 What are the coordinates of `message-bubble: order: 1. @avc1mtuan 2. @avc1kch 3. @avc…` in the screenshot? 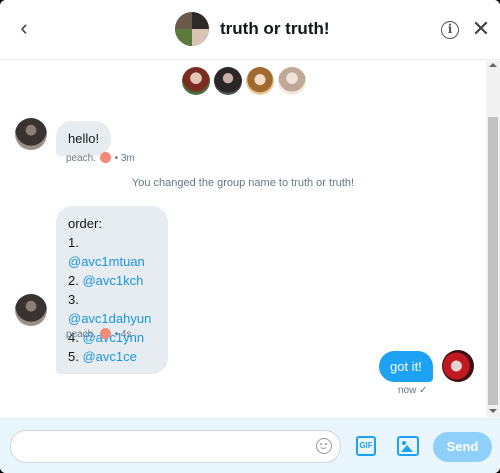 It's located at (112, 290).